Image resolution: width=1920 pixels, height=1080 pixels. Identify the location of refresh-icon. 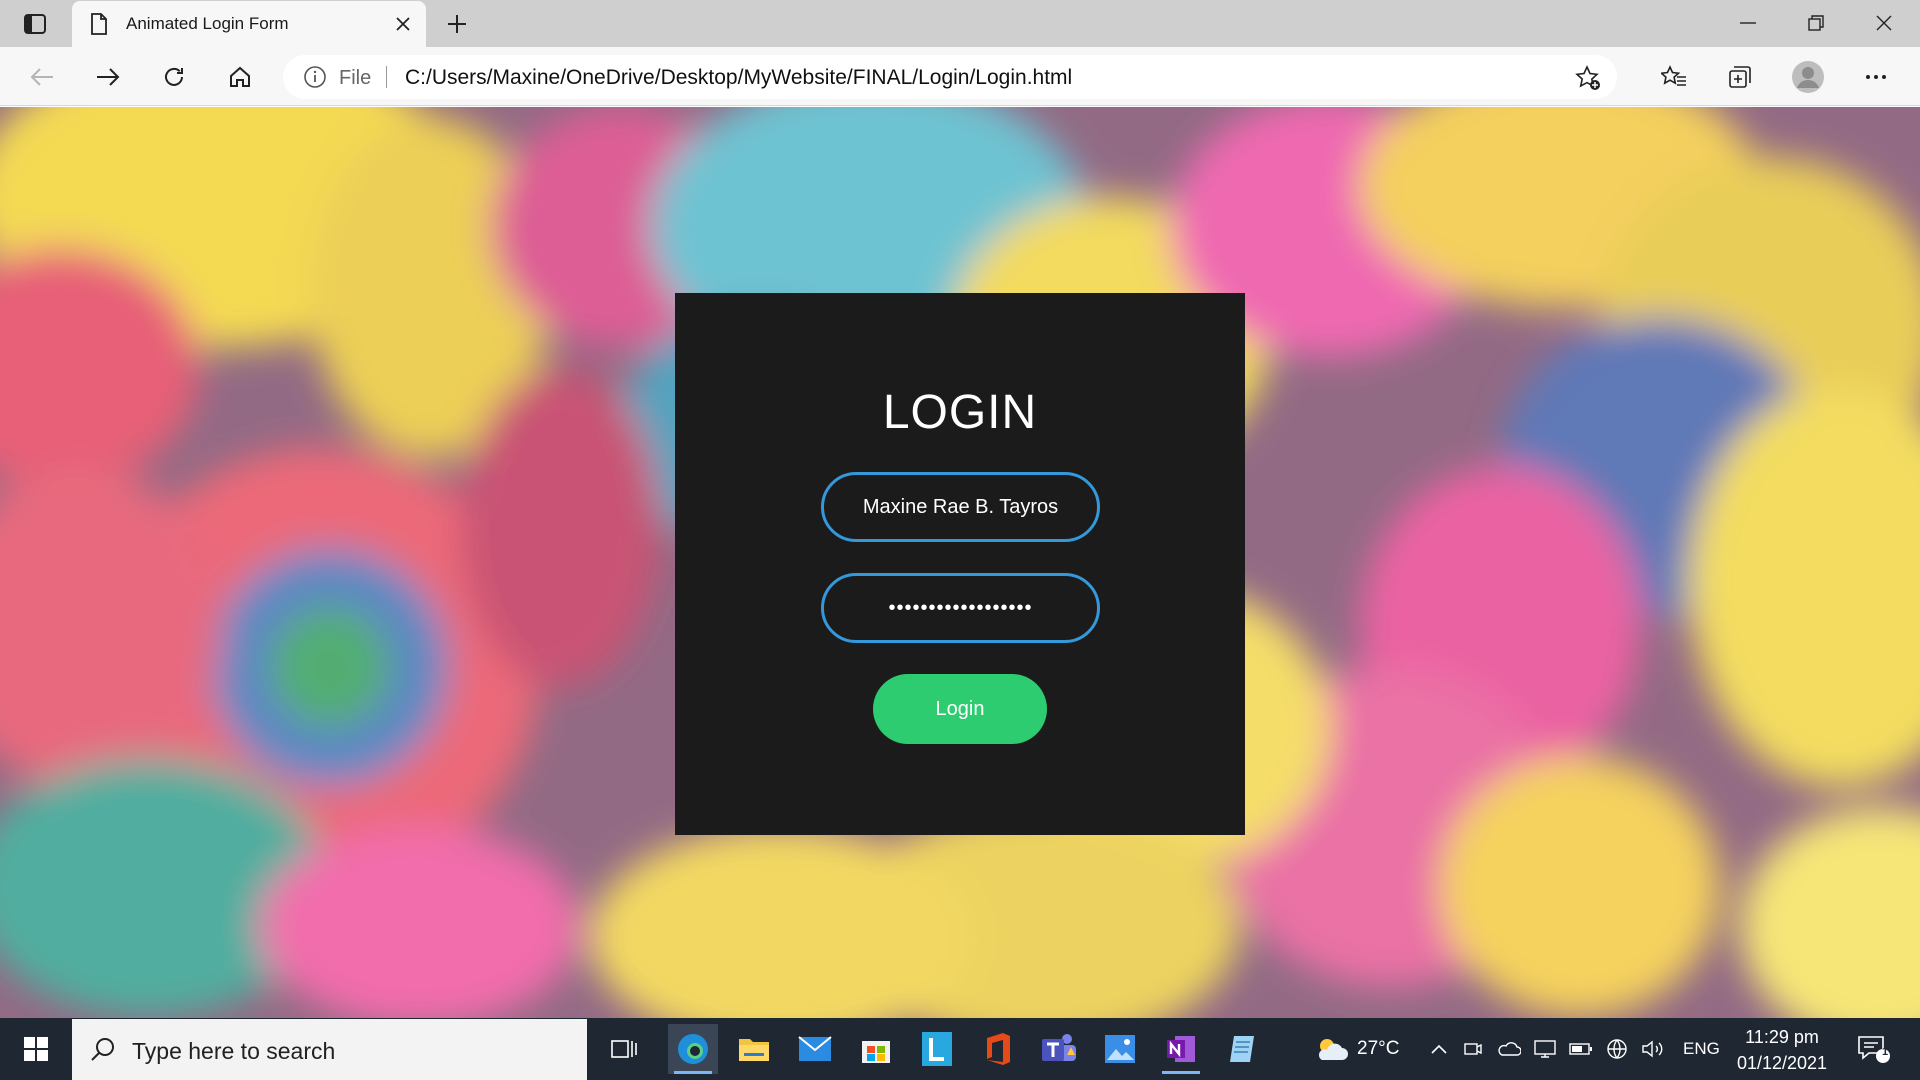
(174, 76).